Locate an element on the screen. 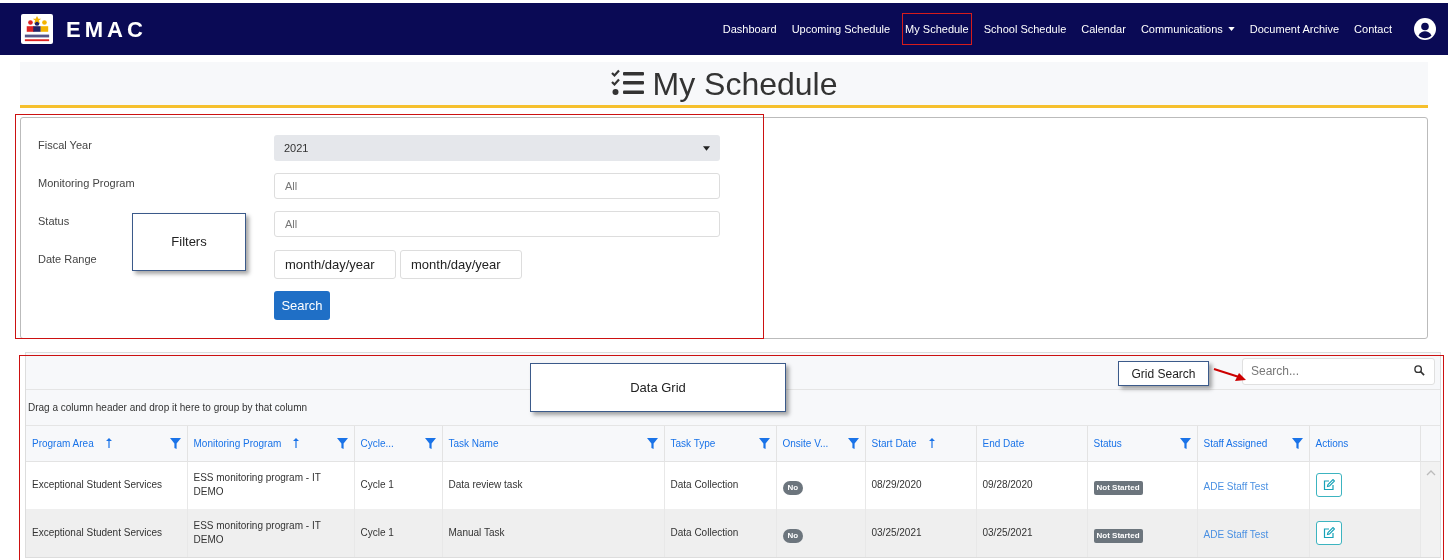  column-header: Monitoring Program is located at coordinates (270, 443).